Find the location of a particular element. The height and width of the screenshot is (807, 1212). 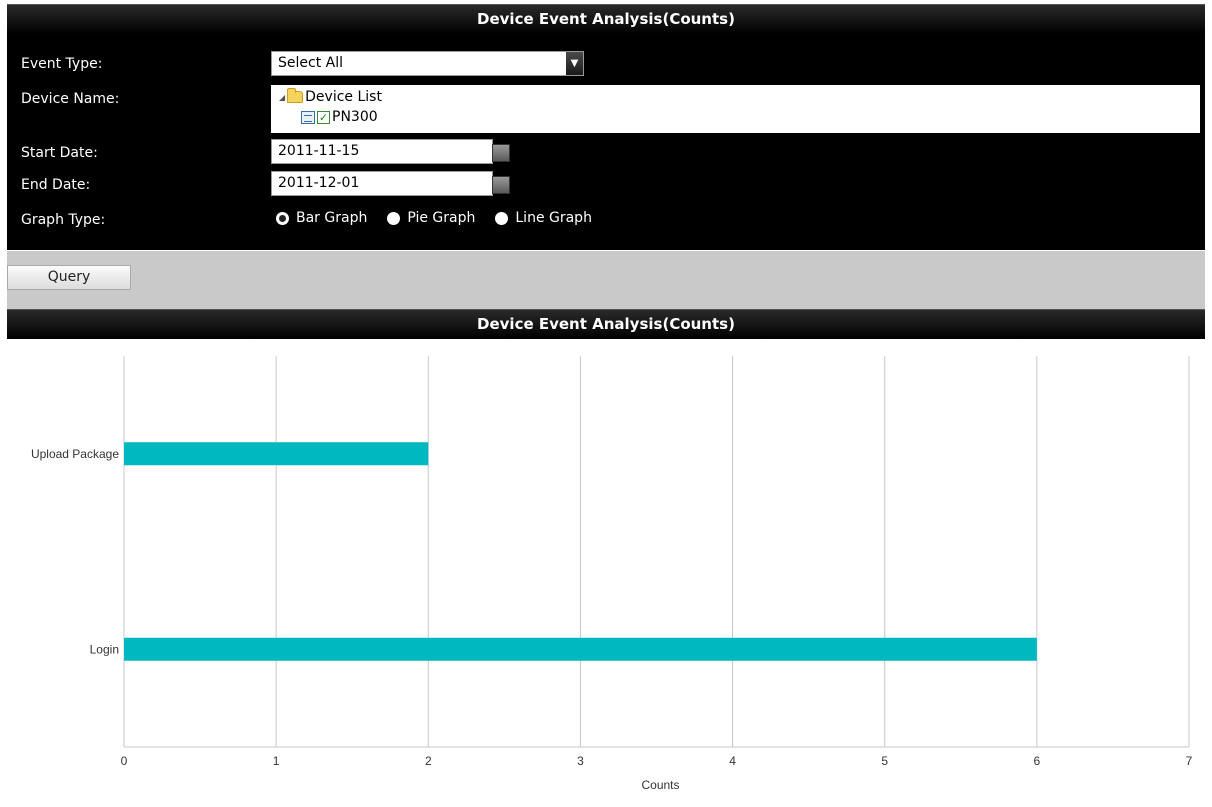

action-toolbar: Query is located at coordinates (606, 280).